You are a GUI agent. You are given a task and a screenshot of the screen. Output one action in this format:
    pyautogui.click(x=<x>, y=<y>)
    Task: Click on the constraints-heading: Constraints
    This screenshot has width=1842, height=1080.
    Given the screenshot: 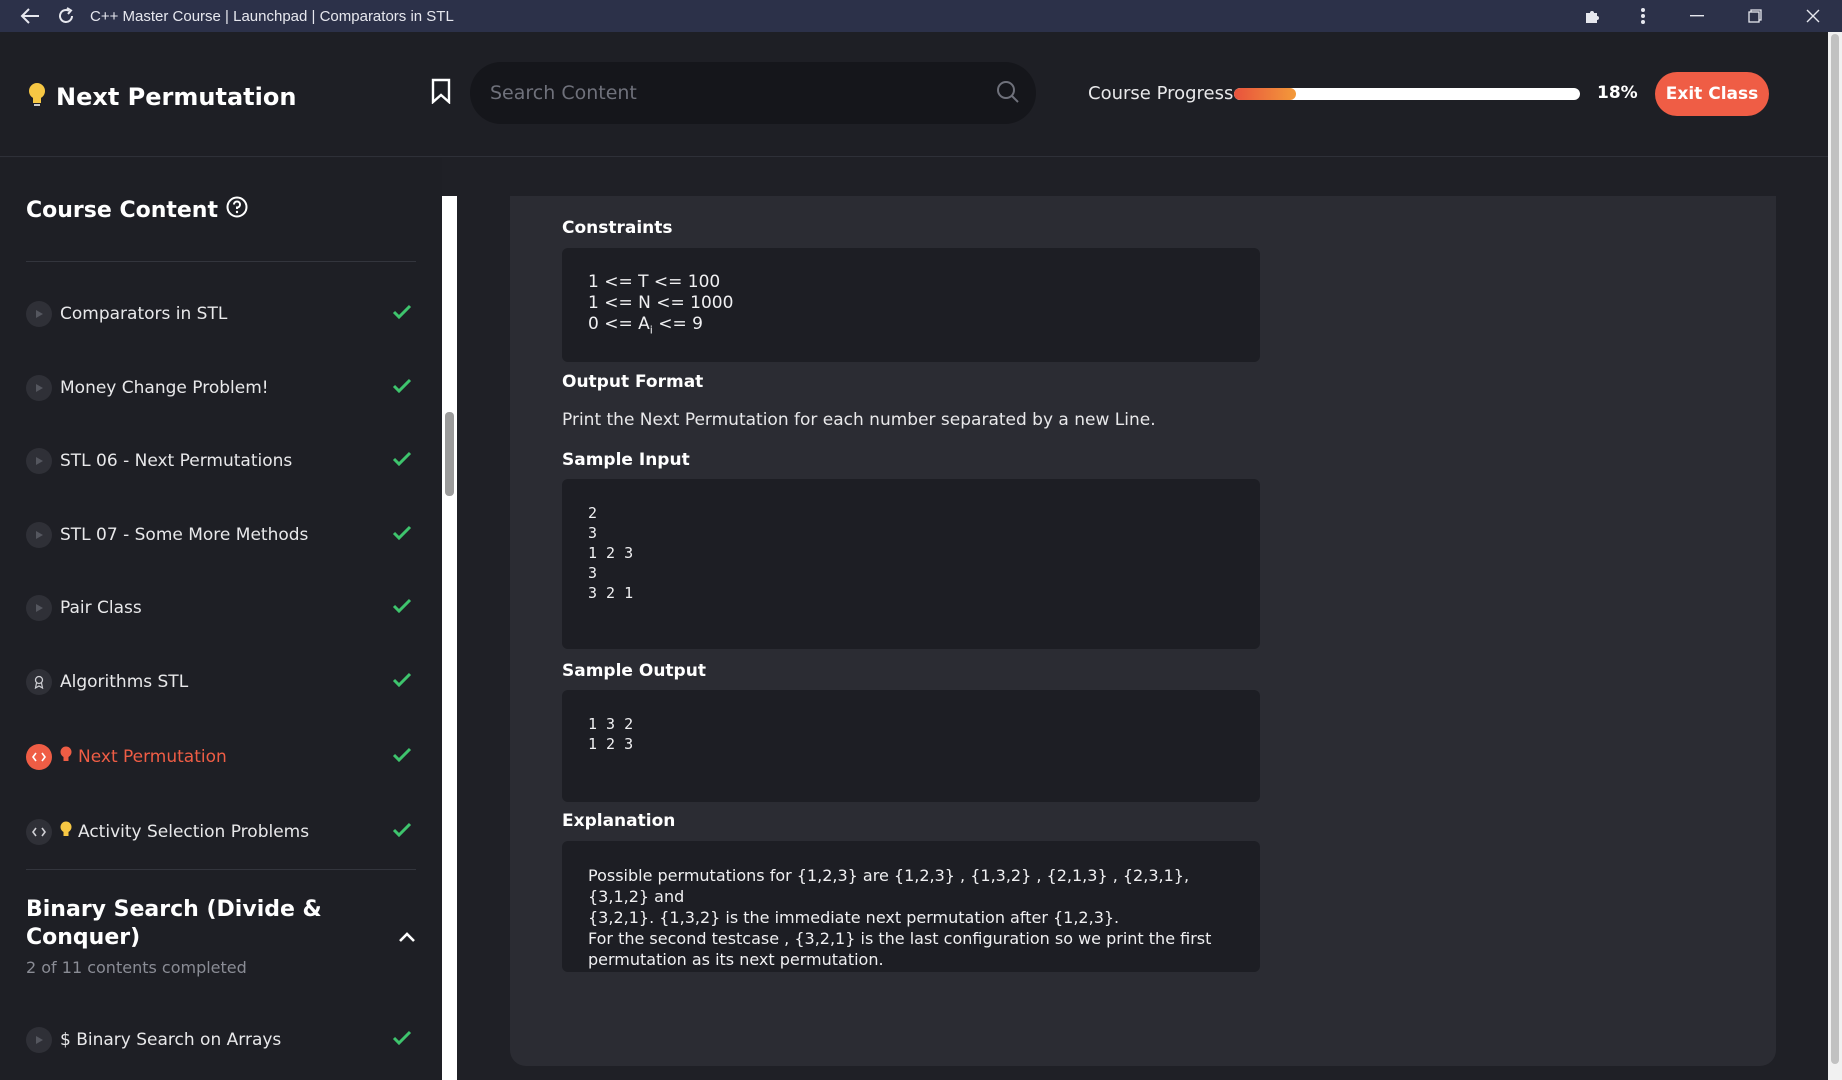 What is the action you would take?
    pyautogui.click(x=617, y=228)
    